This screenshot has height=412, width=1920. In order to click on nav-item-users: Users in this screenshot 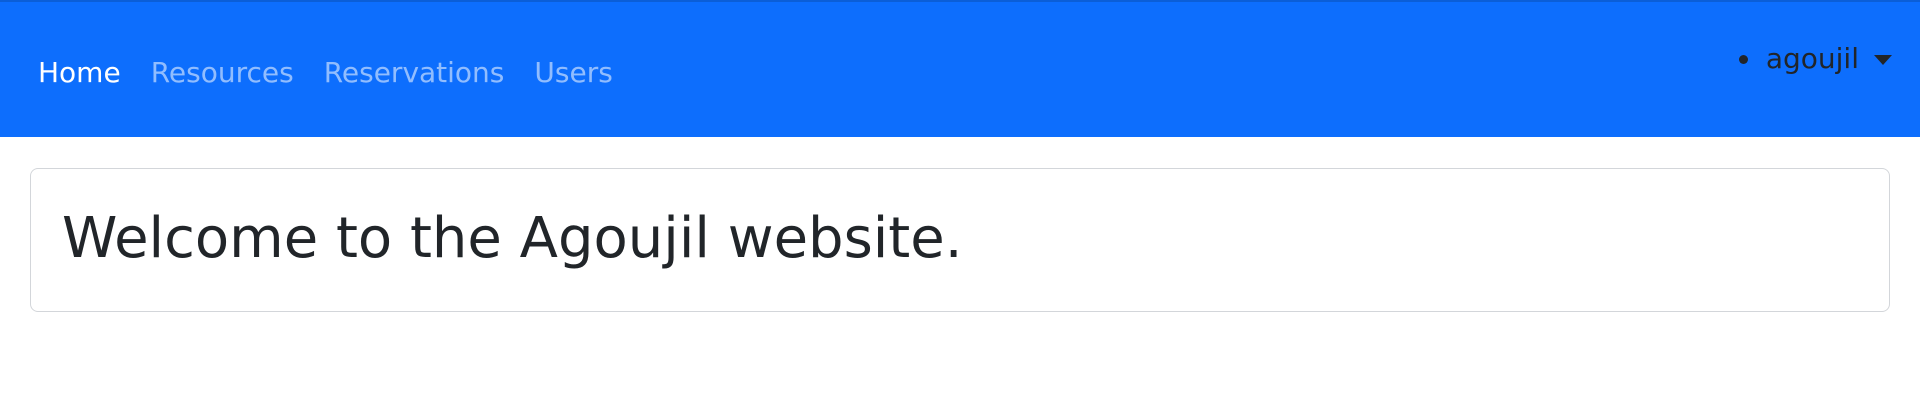, I will do `click(573, 73)`.